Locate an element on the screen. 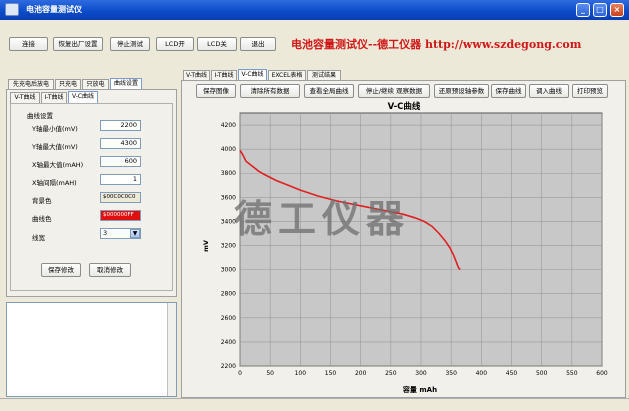 The image size is (629, 411). y-max-input: 4300 is located at coordinates (120, 143).